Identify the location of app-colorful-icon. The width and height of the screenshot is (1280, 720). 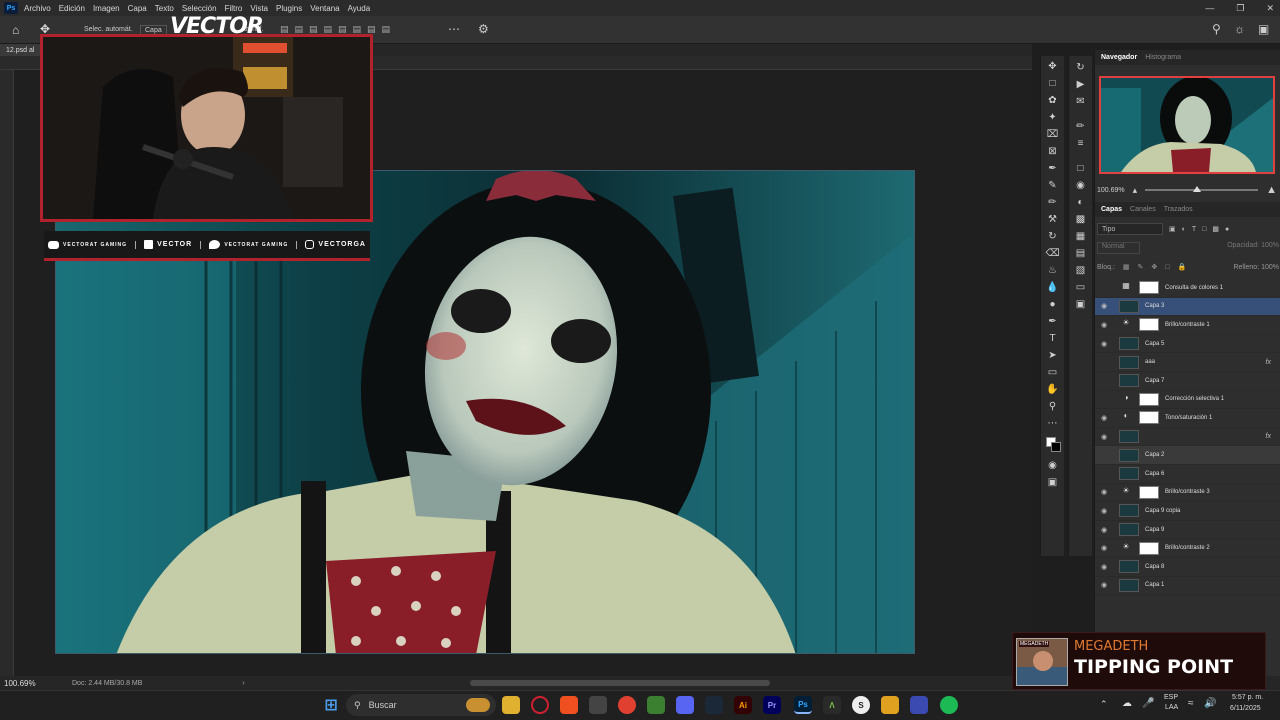
(890, 705).